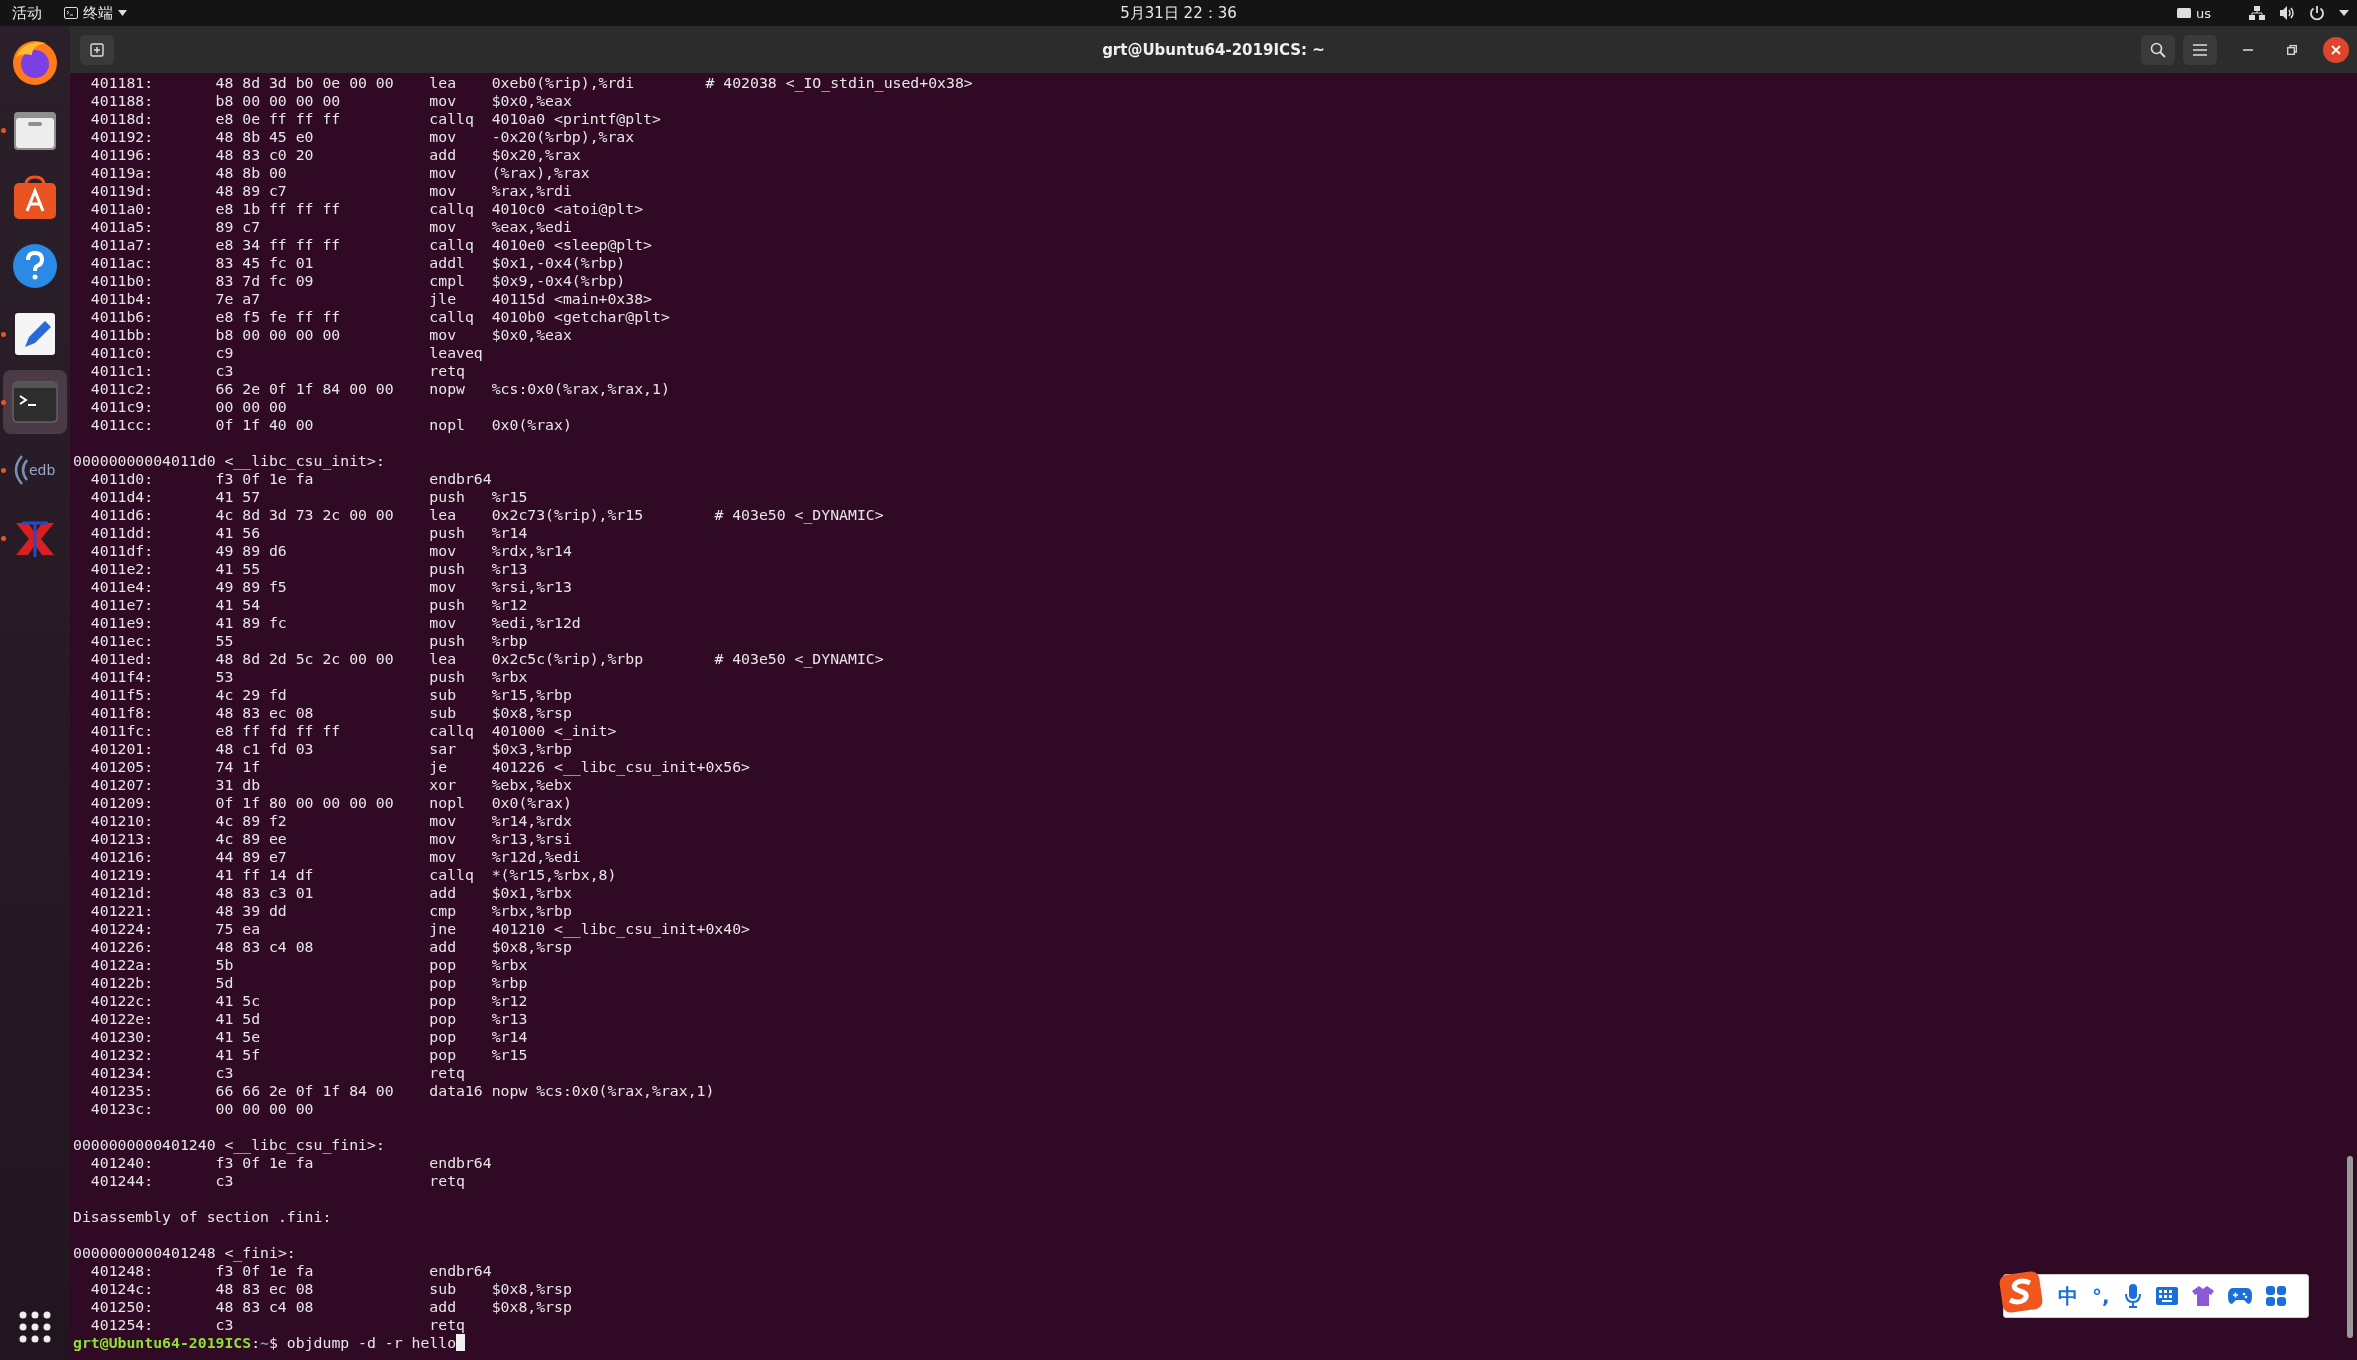  Describe the element at coordinates (122, 1289) in the screenshot. I see `address: 40124c:` at that location.